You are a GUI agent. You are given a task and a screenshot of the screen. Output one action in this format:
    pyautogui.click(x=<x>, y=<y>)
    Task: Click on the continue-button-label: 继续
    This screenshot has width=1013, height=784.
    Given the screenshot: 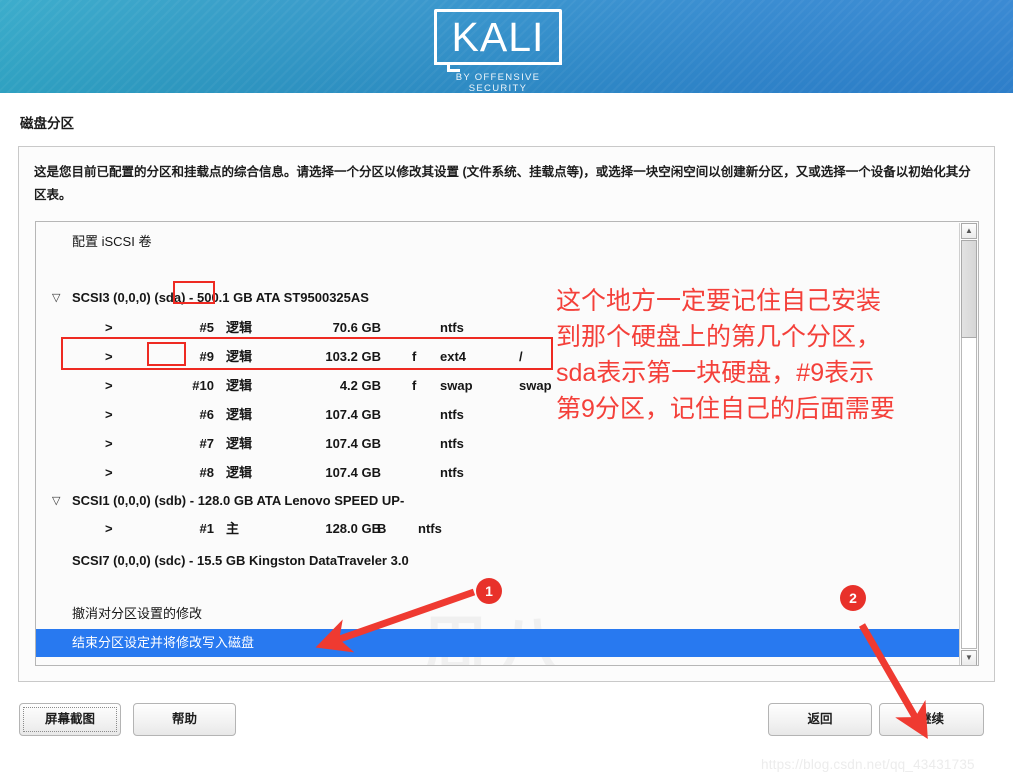 What is the action you would take?
    pyautogui.click(x=931, y=719)
    